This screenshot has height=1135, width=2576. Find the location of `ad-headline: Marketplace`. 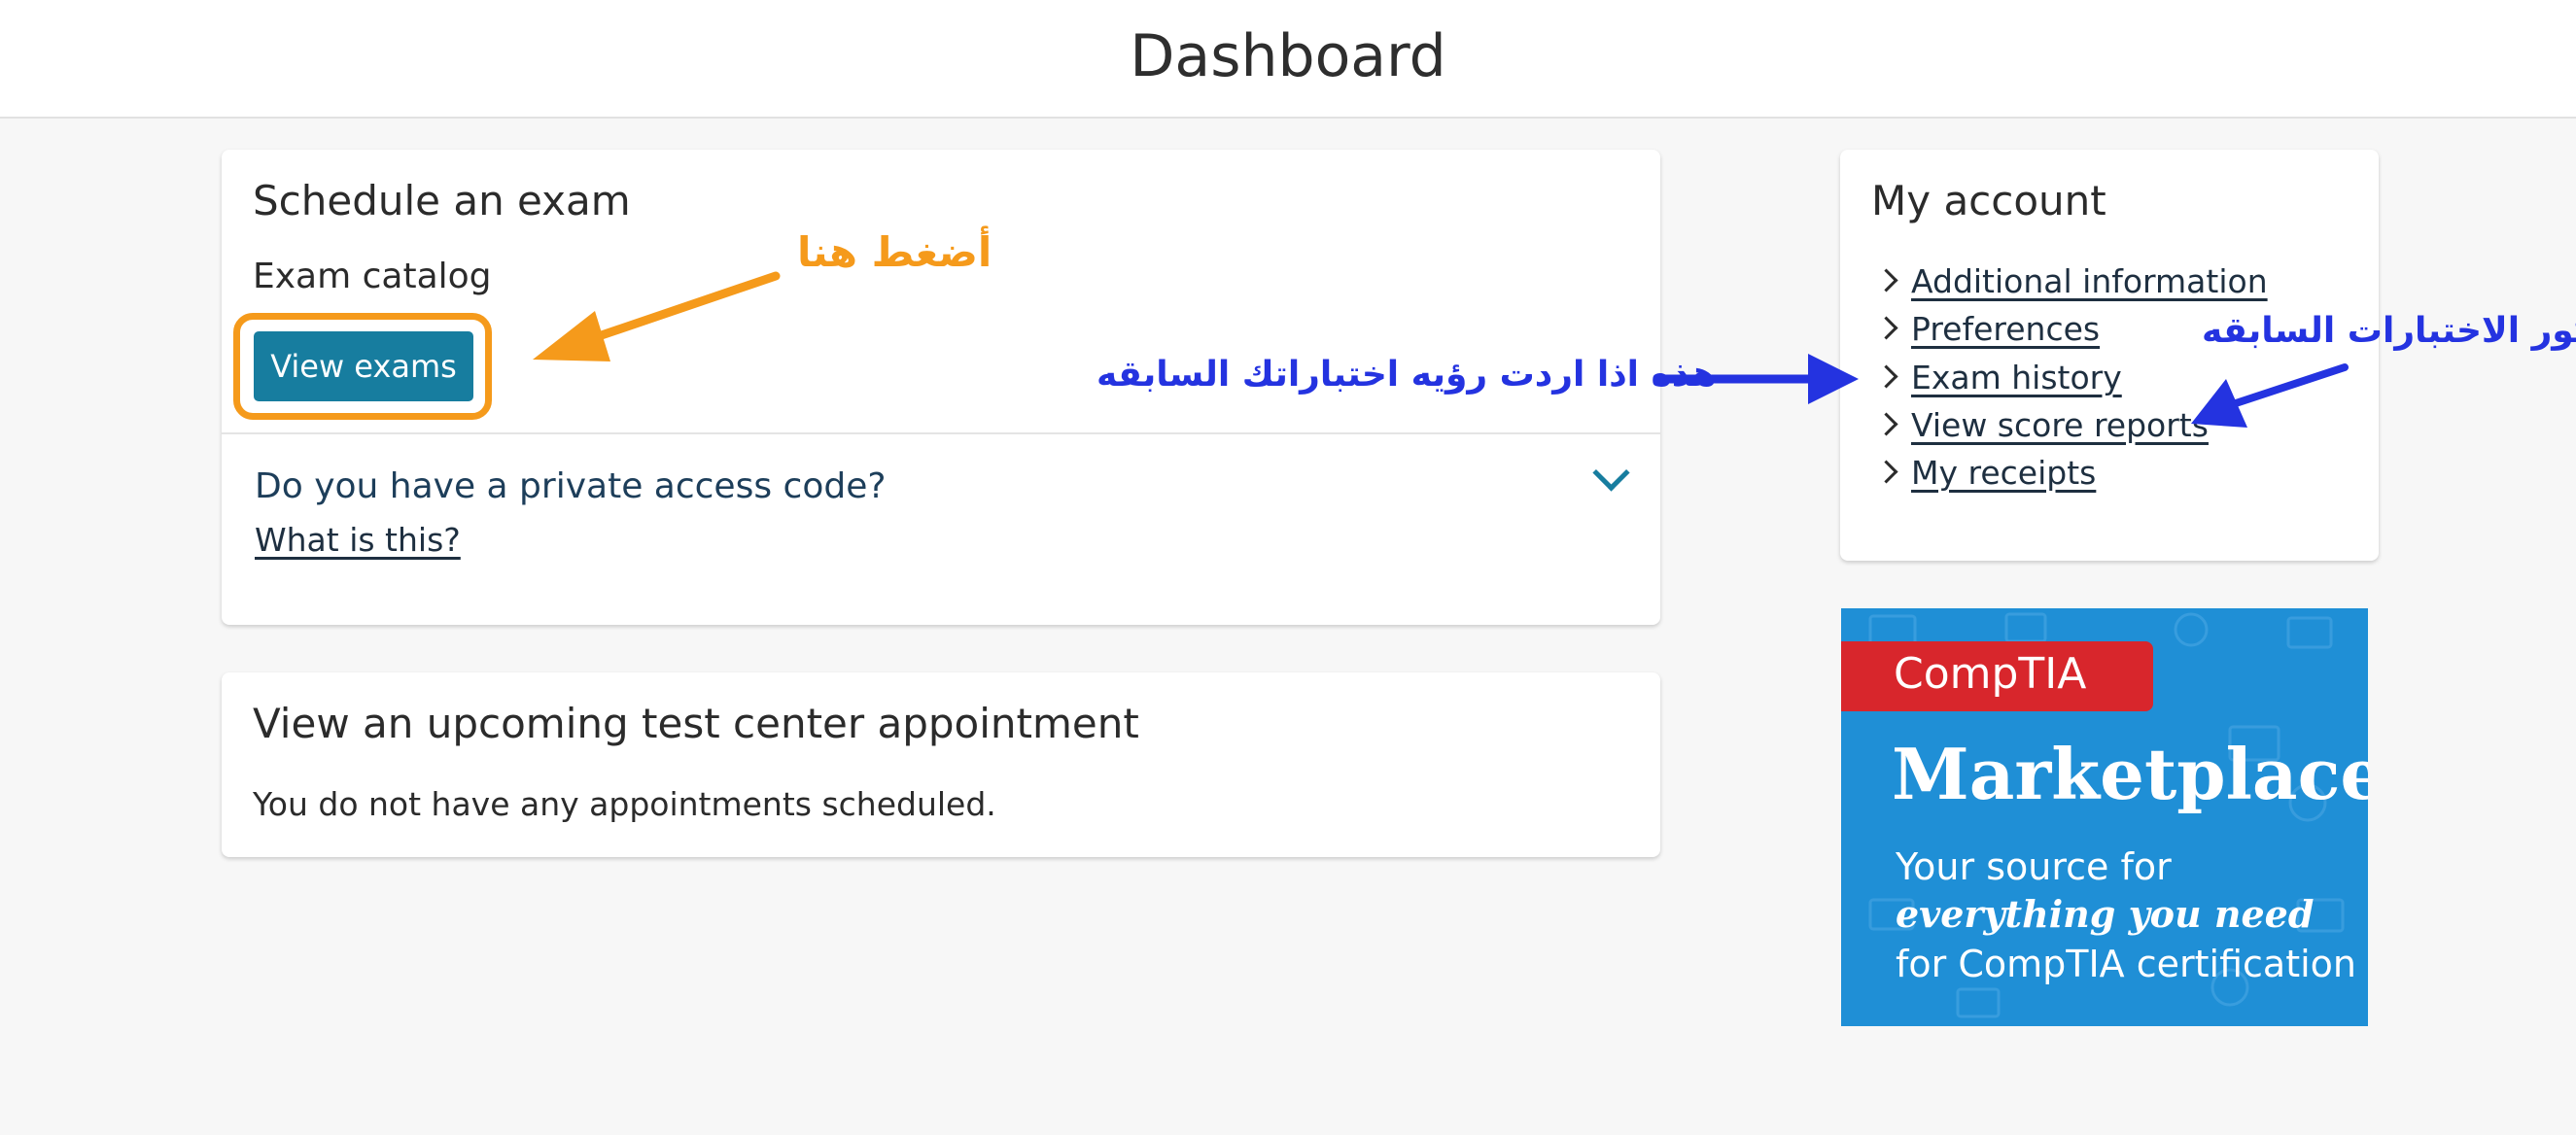

ad-headline: Marketplace is located at coordinates (2130, 774).